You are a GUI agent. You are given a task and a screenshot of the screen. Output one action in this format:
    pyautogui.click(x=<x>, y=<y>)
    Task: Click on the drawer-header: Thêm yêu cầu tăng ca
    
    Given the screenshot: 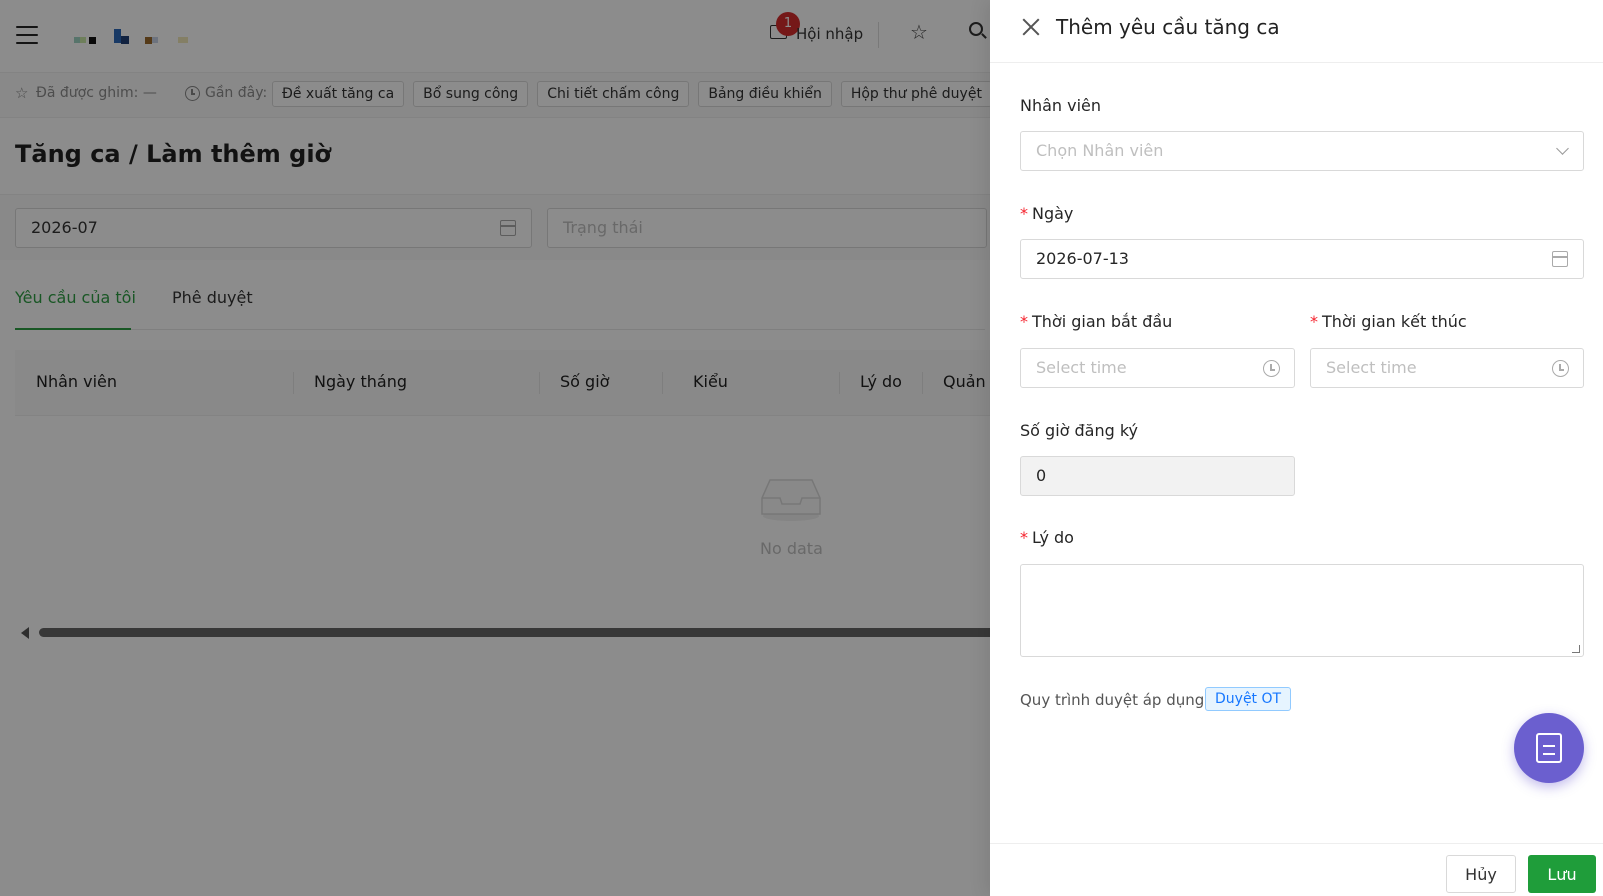 What is the action you would take?
    pyautogui.click(x=1296, y=31)
    